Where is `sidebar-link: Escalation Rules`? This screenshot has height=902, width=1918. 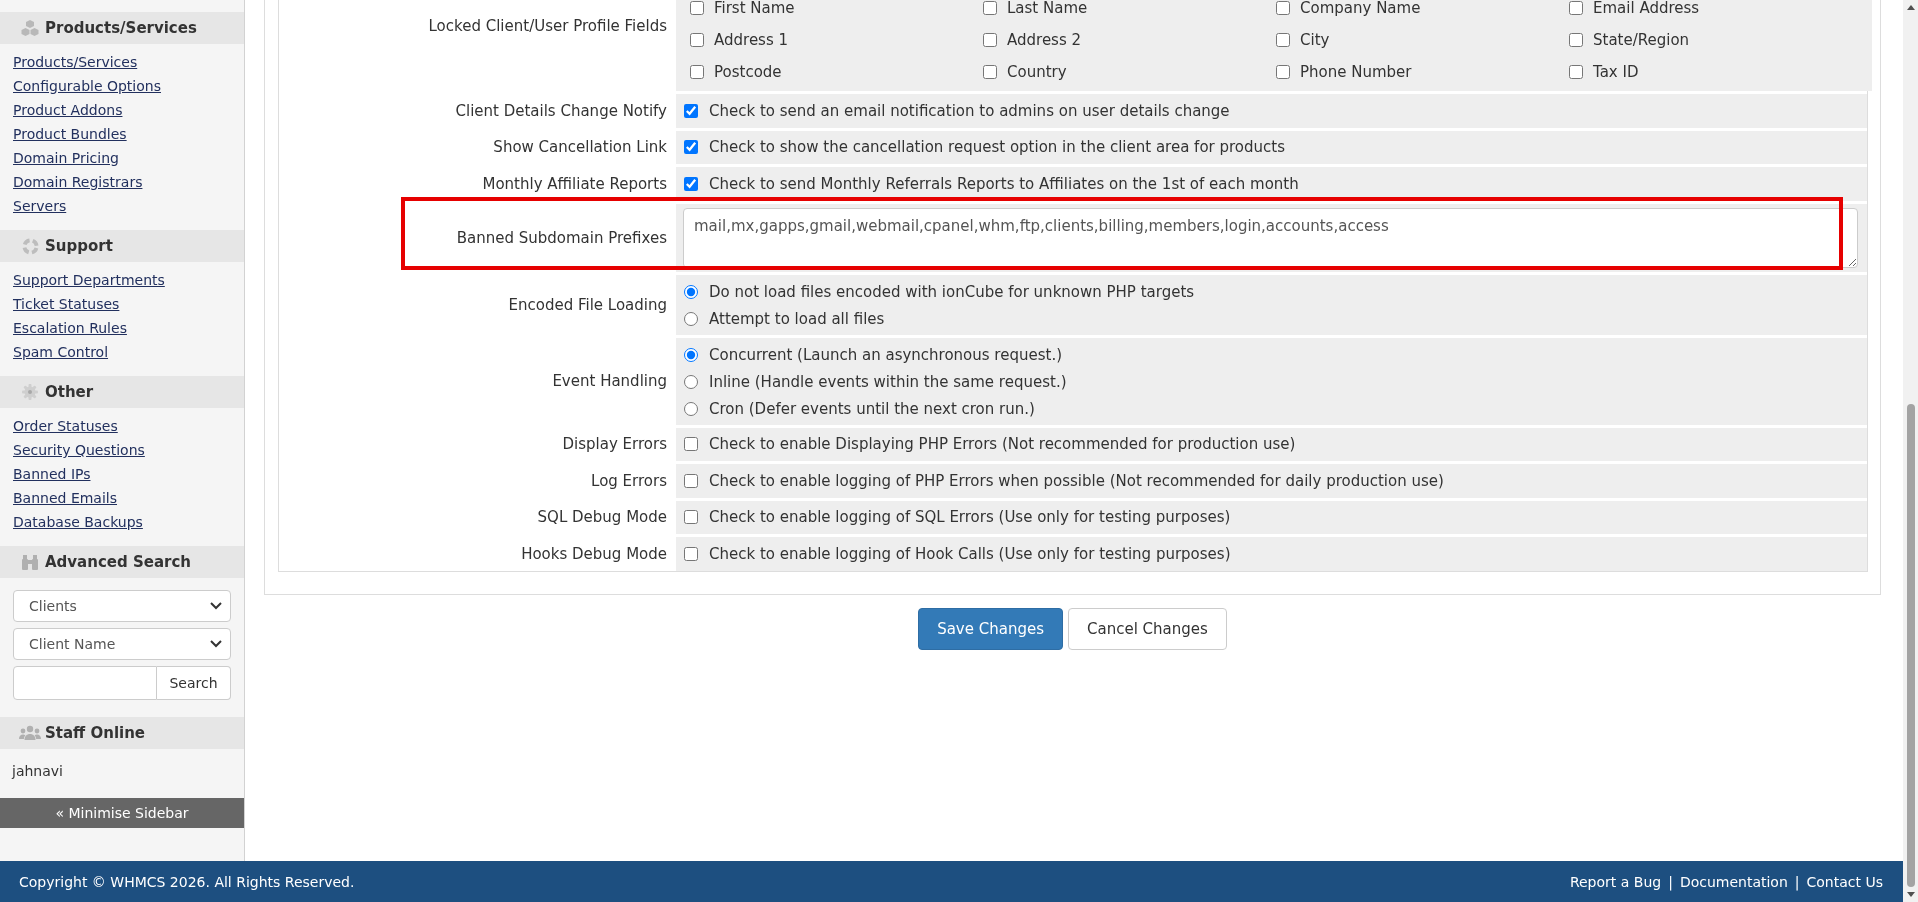 sidebar-link: Escalation Rules is located at coordinates (70, 328).